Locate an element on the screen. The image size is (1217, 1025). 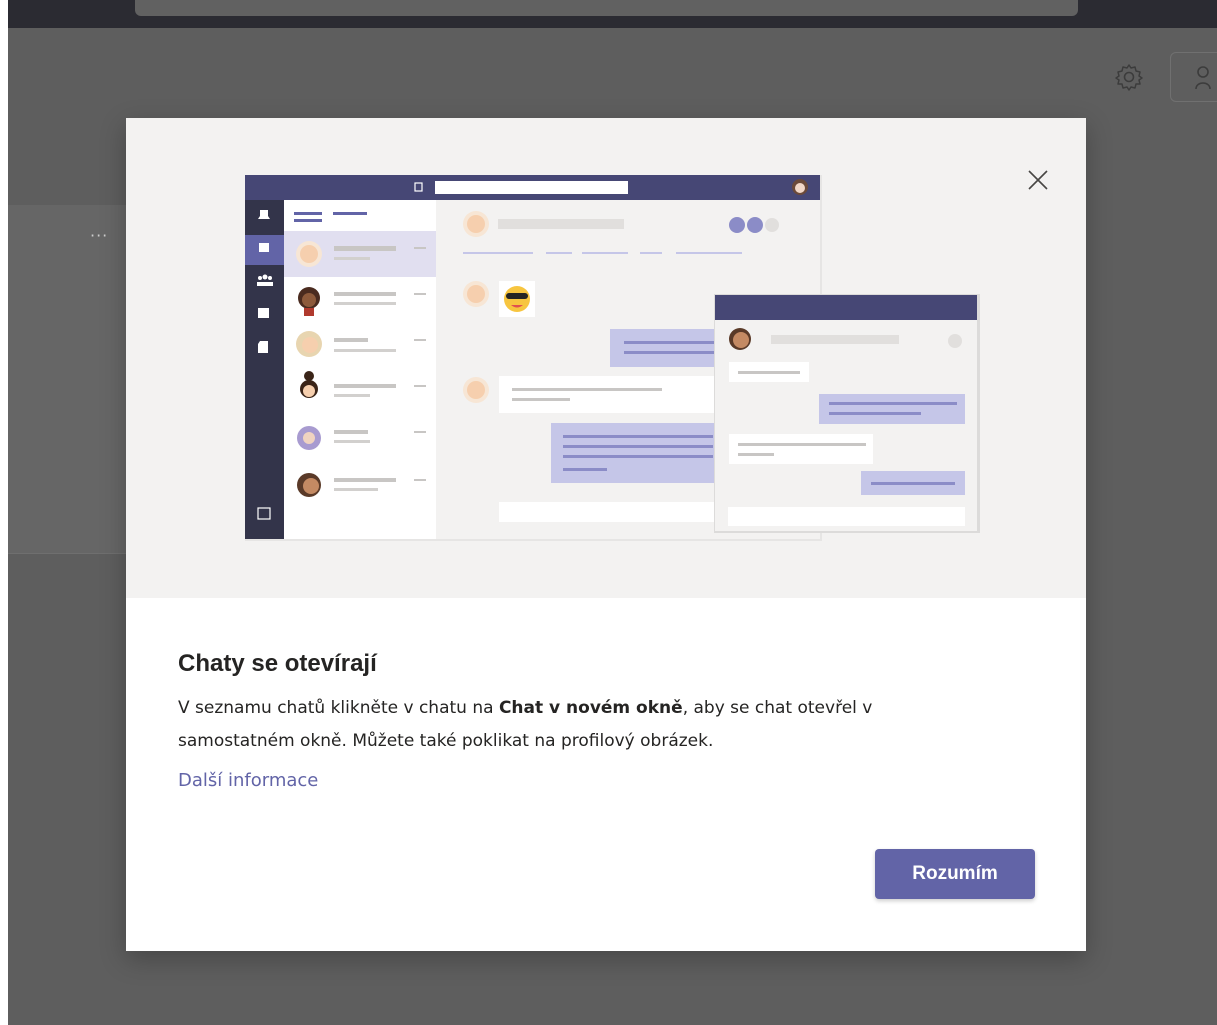
got-it-button: Rozumím is located at coordinates (955, 874).